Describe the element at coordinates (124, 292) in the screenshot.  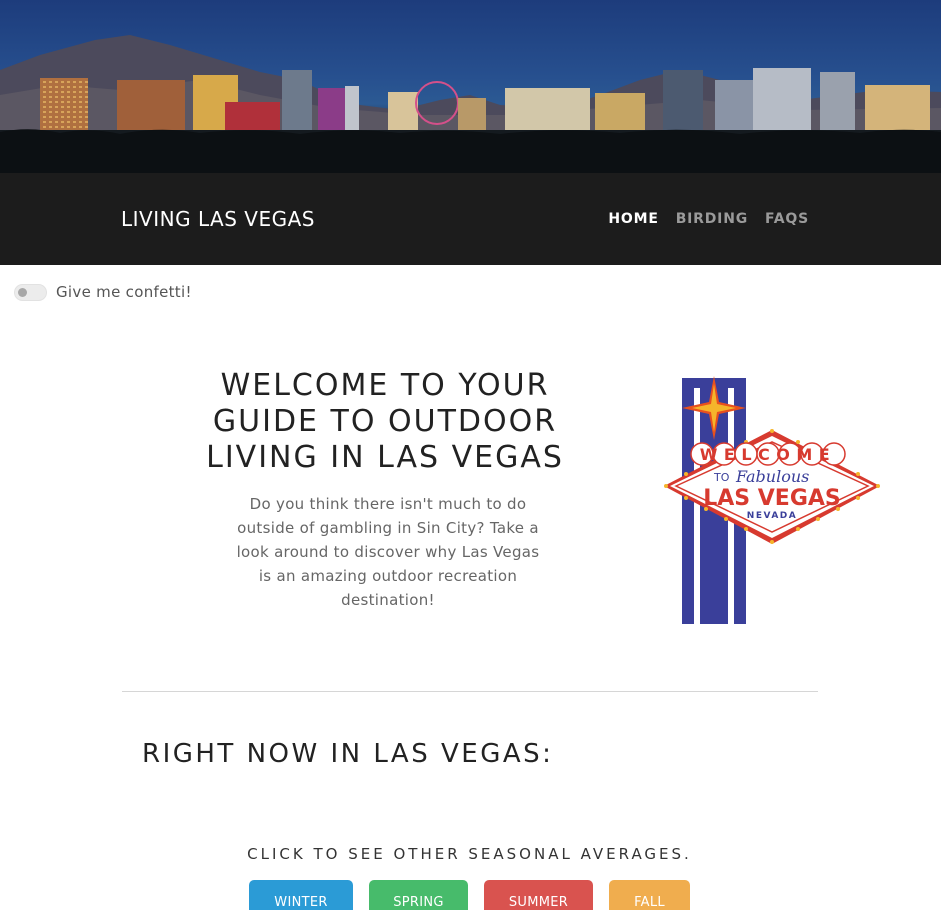
I see `confetti-toggle-label: Give me confetti!` at that location.